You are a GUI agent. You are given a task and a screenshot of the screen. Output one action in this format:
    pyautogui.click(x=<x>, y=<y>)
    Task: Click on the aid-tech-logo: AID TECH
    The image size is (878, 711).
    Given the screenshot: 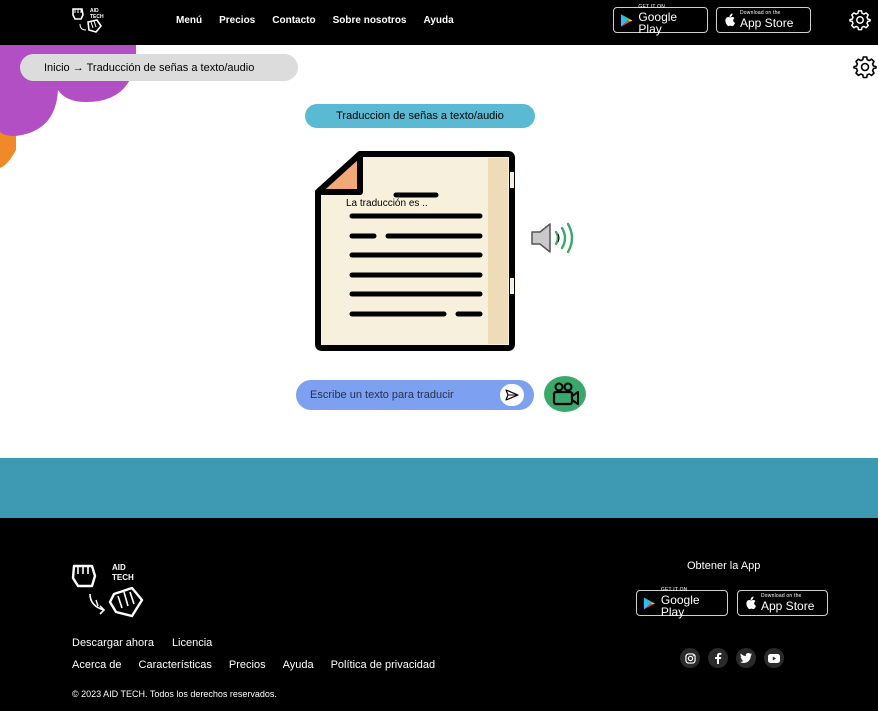 What is the action you would take?
    pyautogui.click(x=88, y=20)
    